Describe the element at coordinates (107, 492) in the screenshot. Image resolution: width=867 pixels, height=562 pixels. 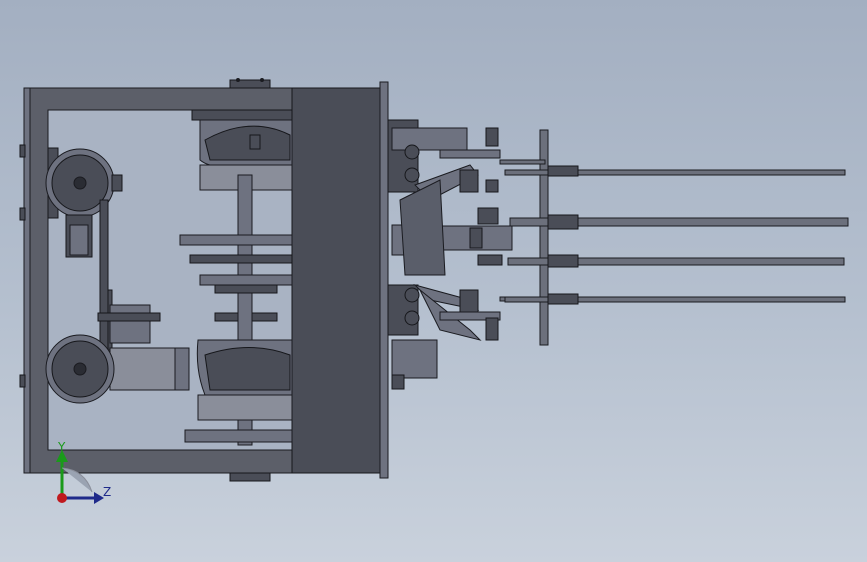
I see `z-axis-label: Z` at that location.